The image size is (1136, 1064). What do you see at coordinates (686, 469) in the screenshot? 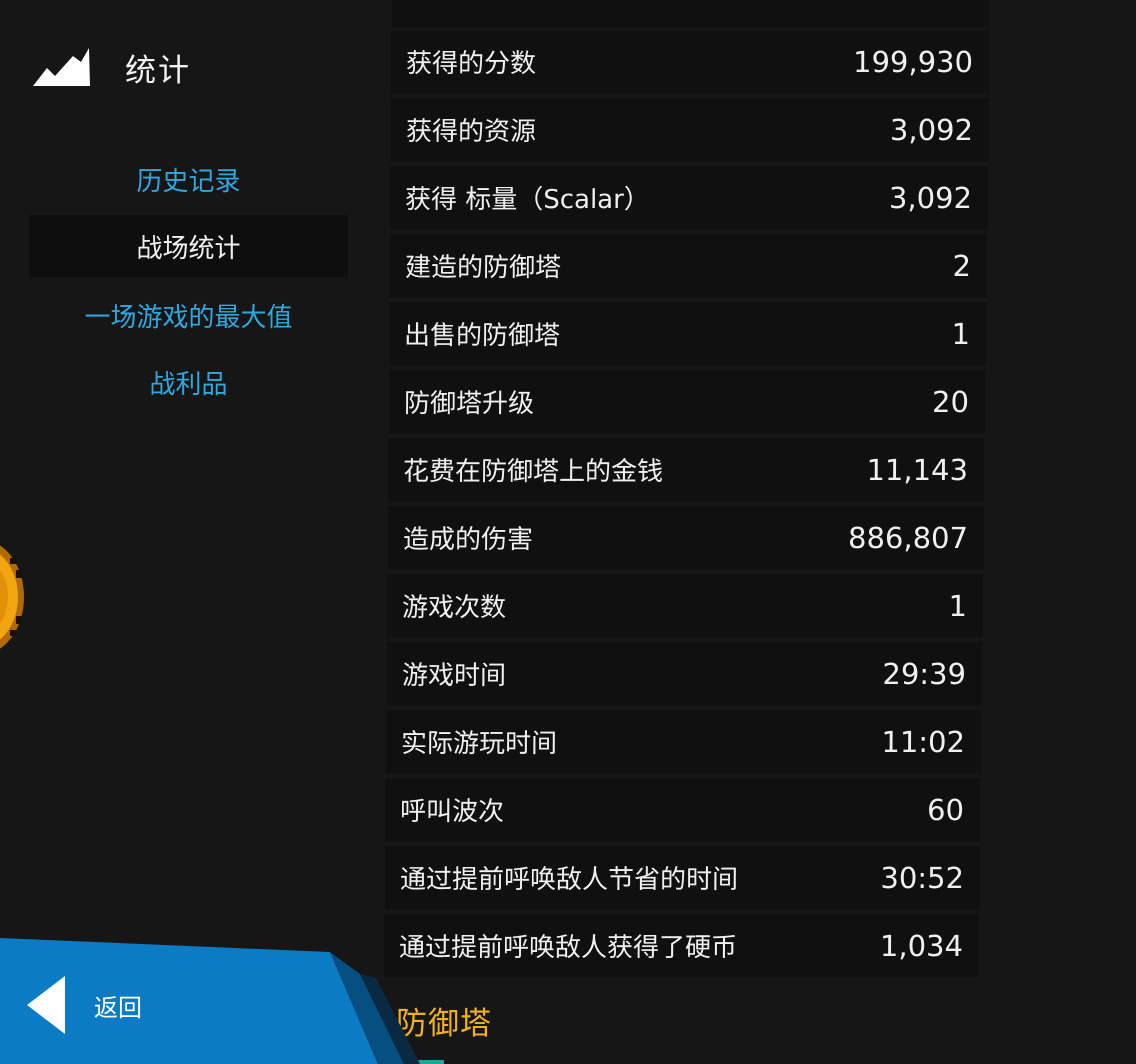
I see `stat-row: 花费在防御塔上的金钱 11,143` at bounding box center [686, 469].